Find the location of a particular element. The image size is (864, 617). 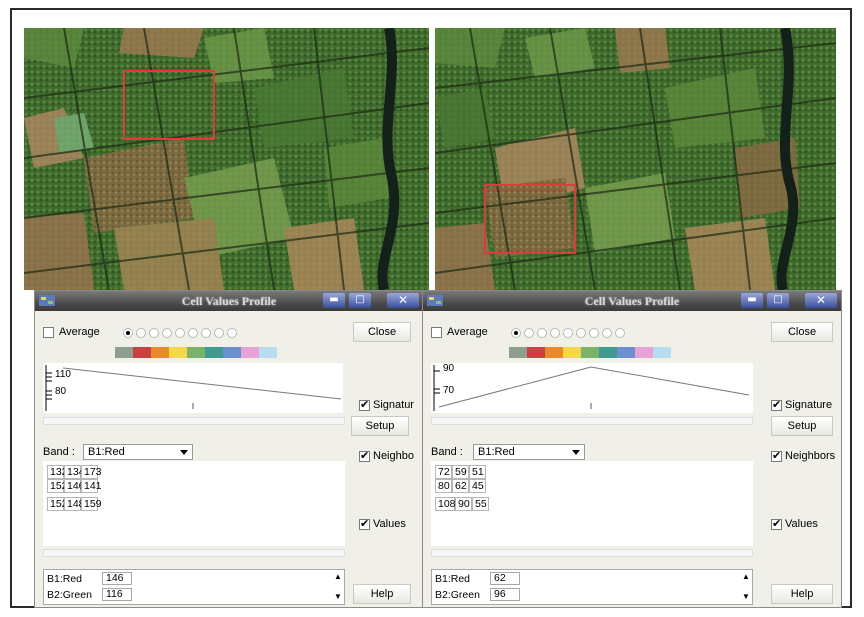

y-tick-80: 80 is located at coordinates (61, 391).